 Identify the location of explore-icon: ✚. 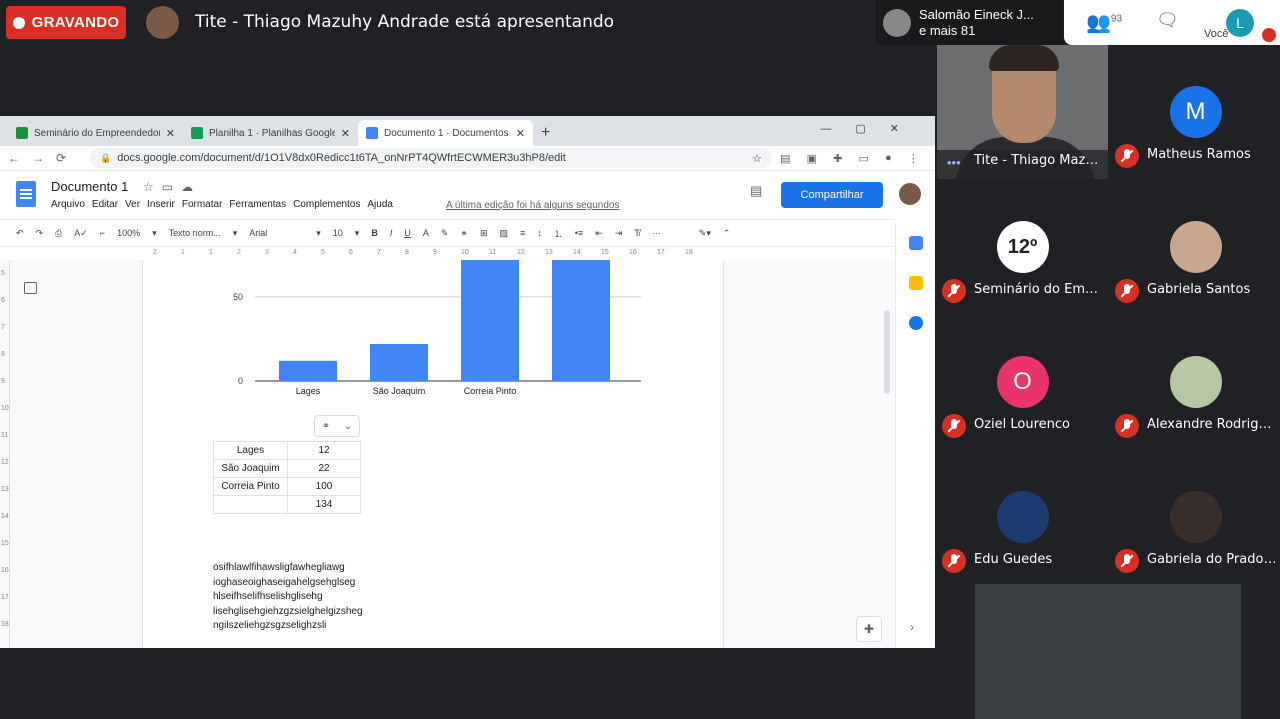
(869, 629).